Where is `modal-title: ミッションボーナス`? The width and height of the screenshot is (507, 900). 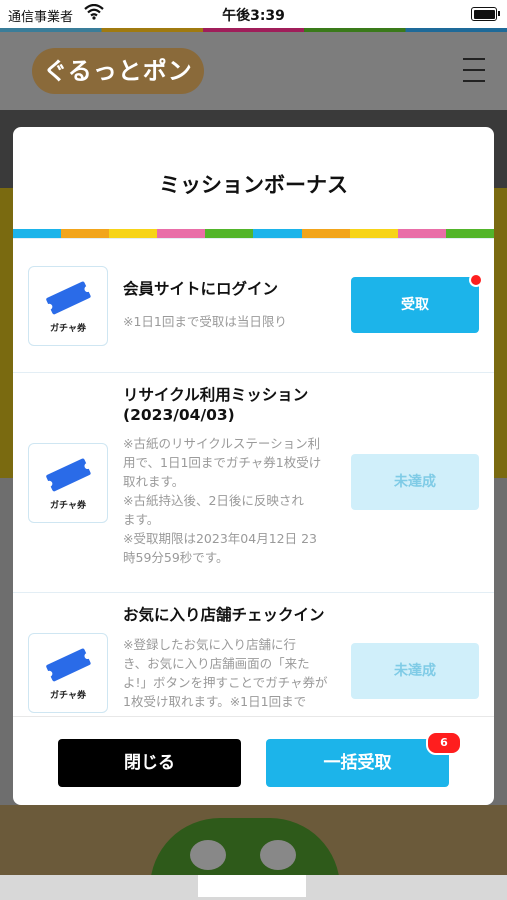
modal-title: ミッションボーナス is located at coordinates (253, 185).